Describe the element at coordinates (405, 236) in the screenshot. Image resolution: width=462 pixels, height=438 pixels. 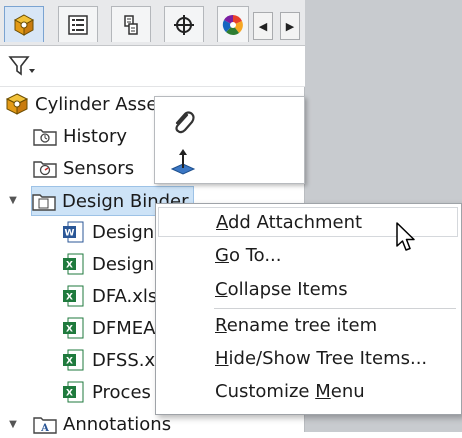
I see `mouse-pointer-icon` at that location.